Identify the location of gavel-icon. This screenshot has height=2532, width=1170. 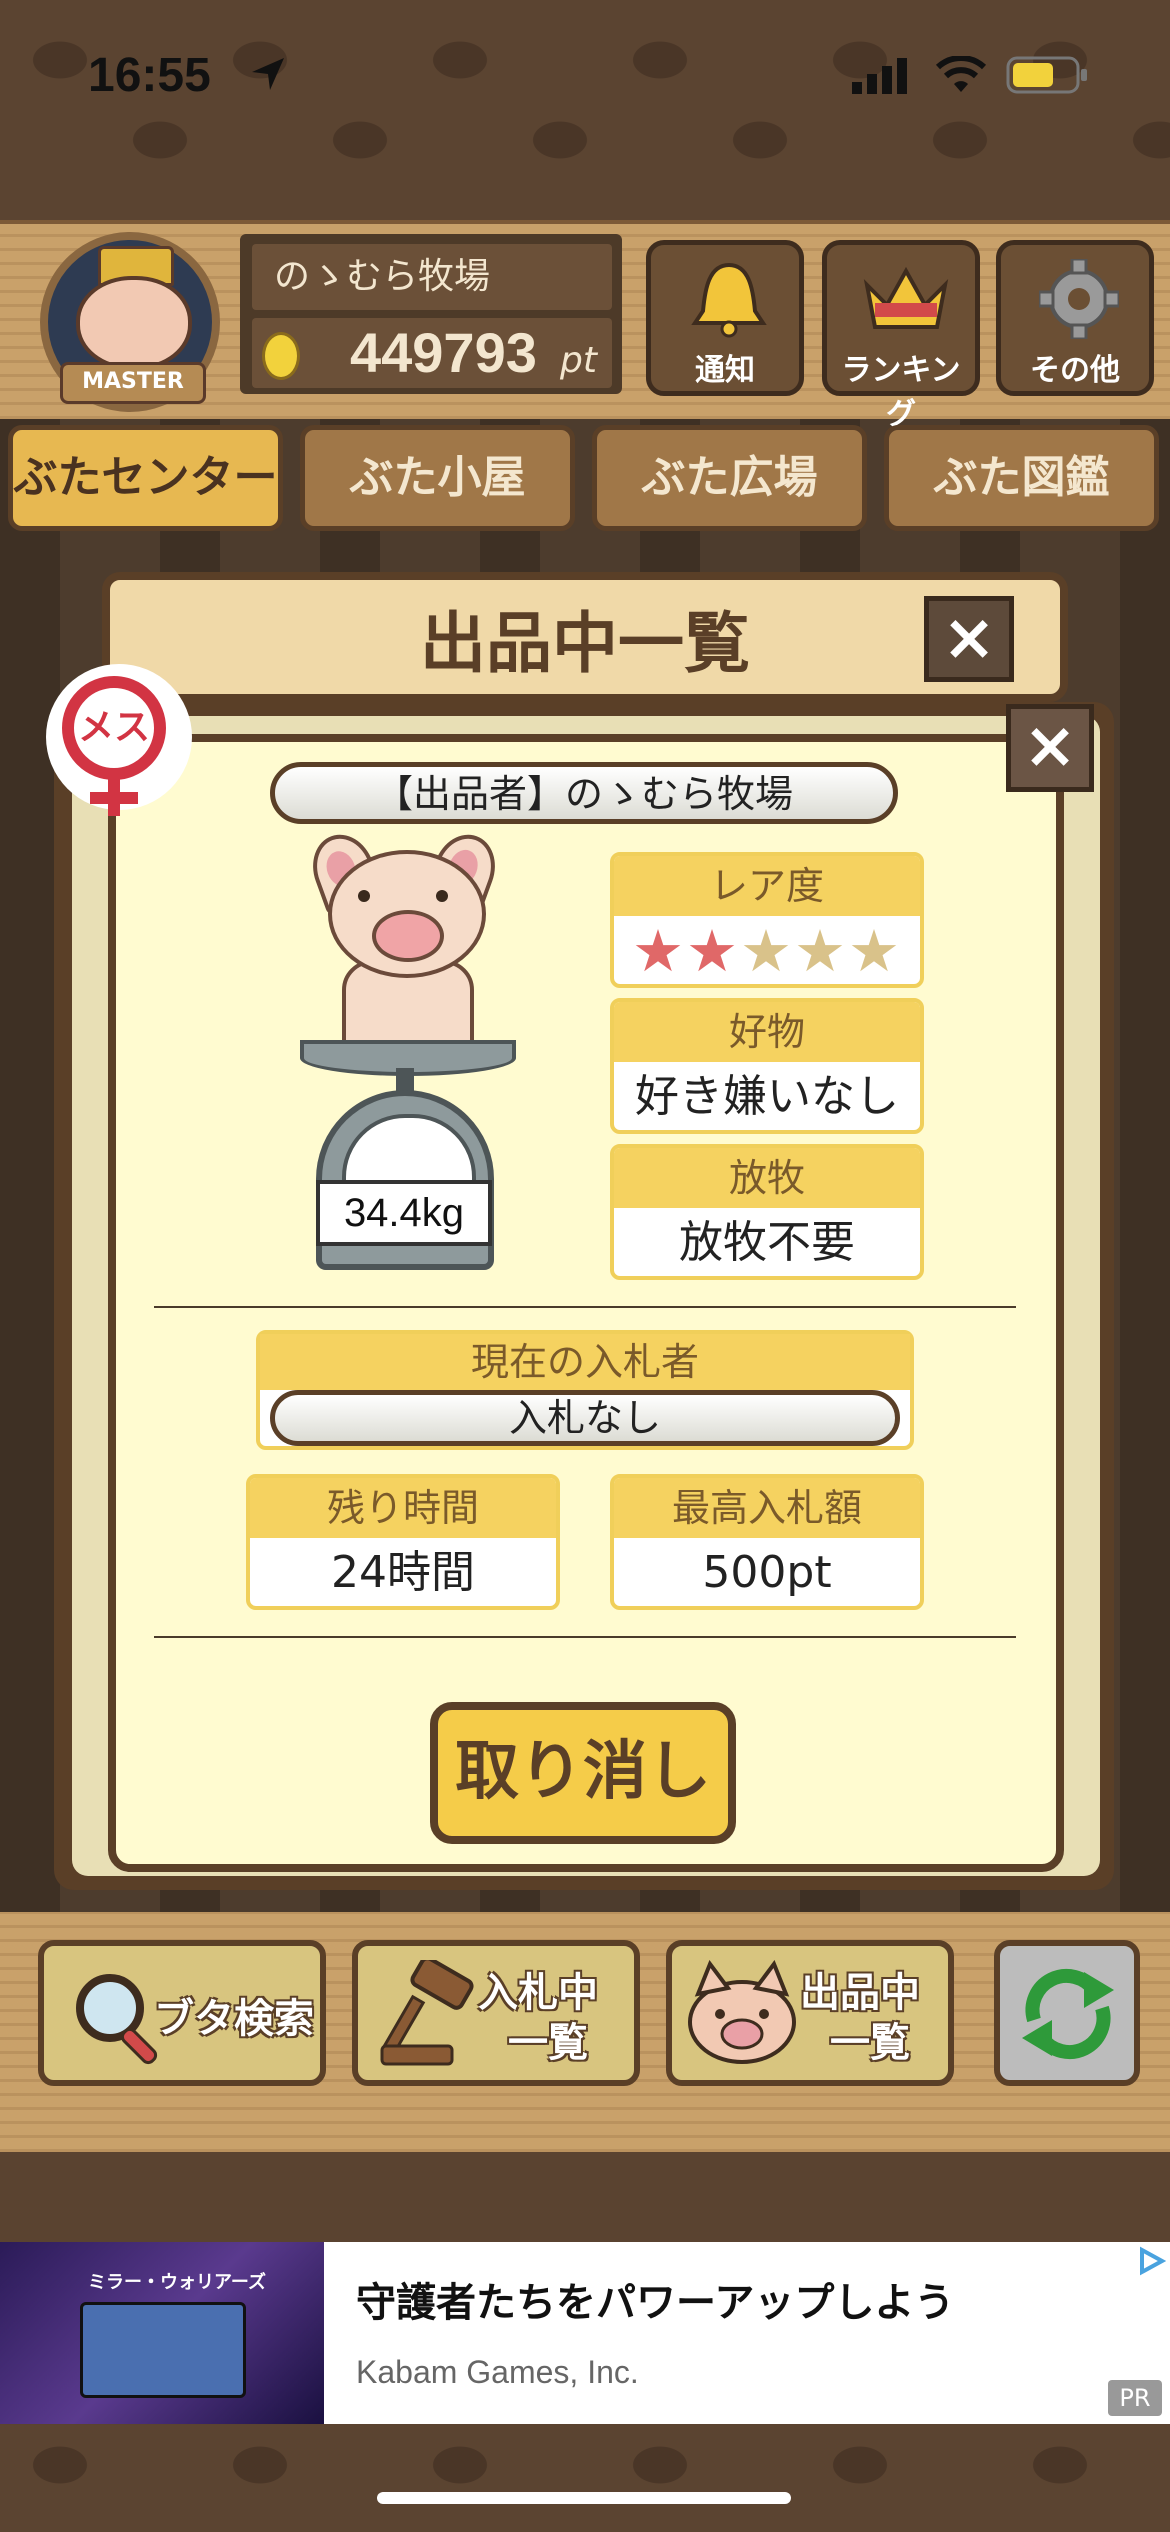
(427, 2013).